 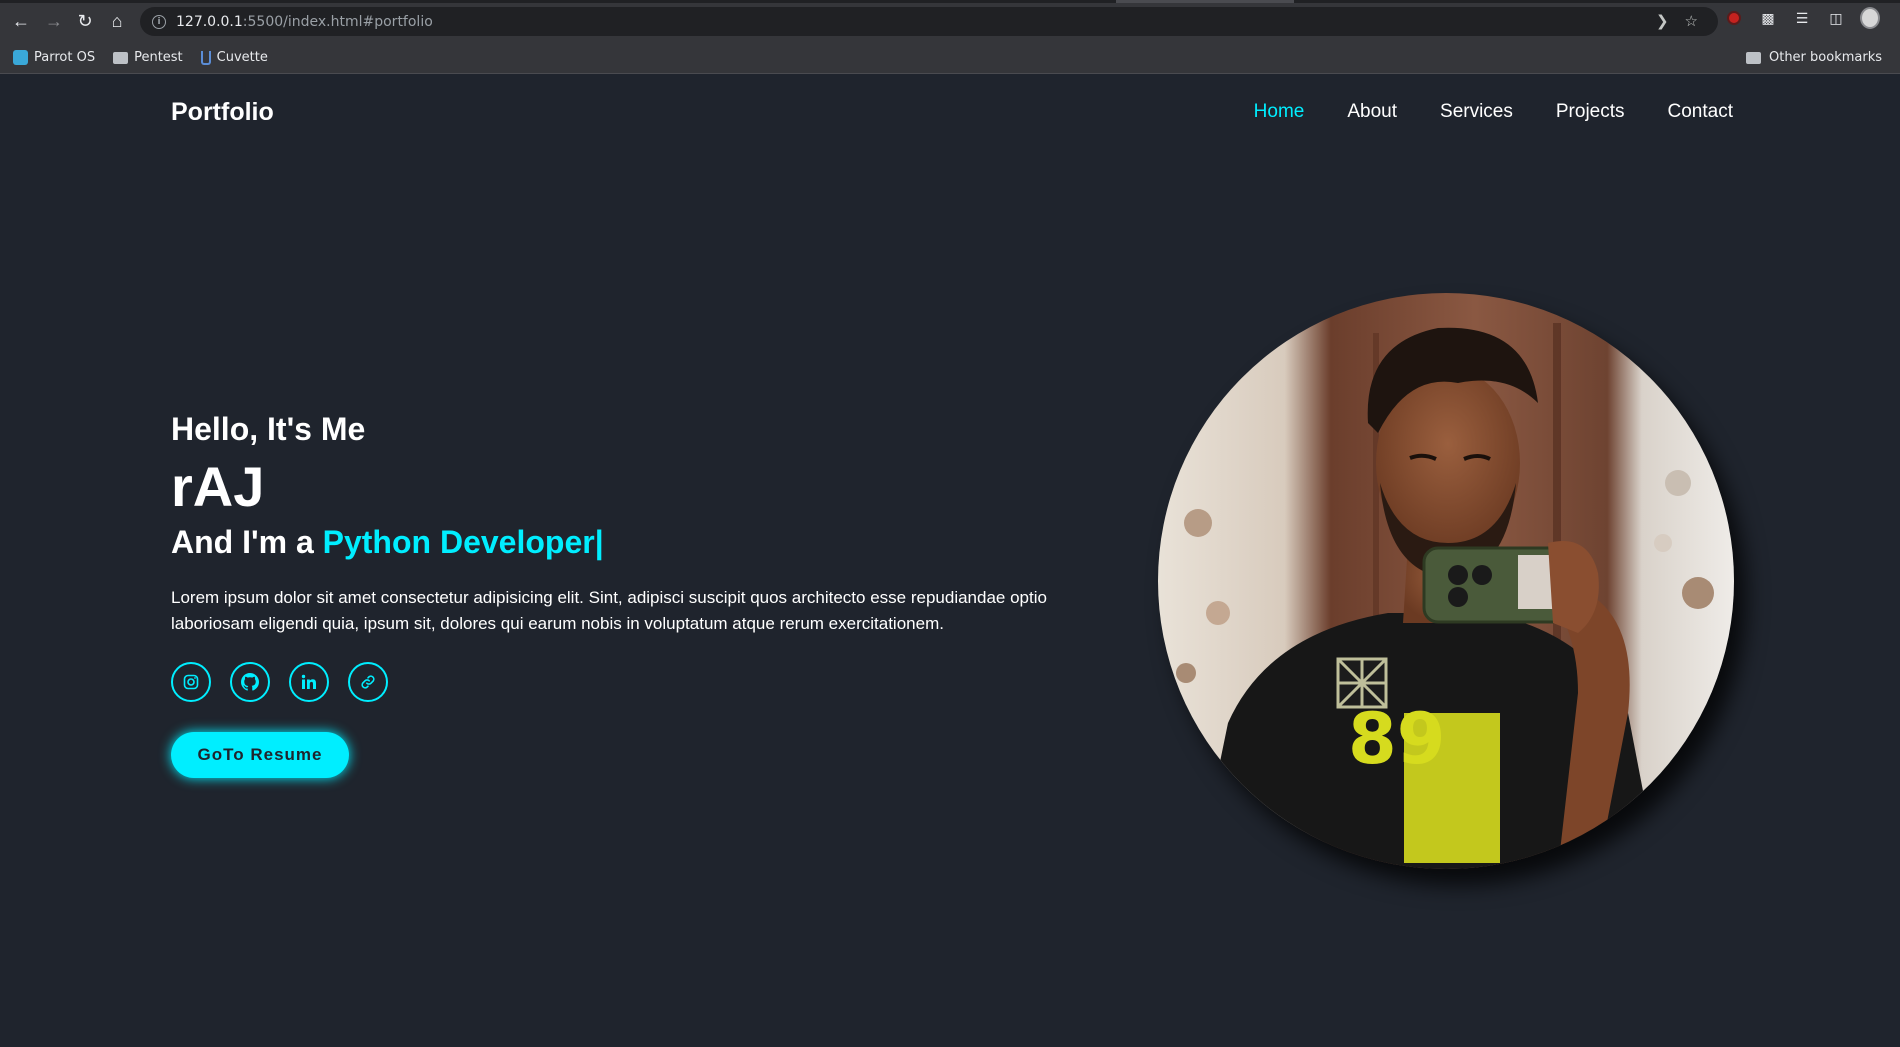 What do you see at coordinates (950, 1) in the screenshot?
I see `tab-strip-edge` at bounding box center [950, 1].